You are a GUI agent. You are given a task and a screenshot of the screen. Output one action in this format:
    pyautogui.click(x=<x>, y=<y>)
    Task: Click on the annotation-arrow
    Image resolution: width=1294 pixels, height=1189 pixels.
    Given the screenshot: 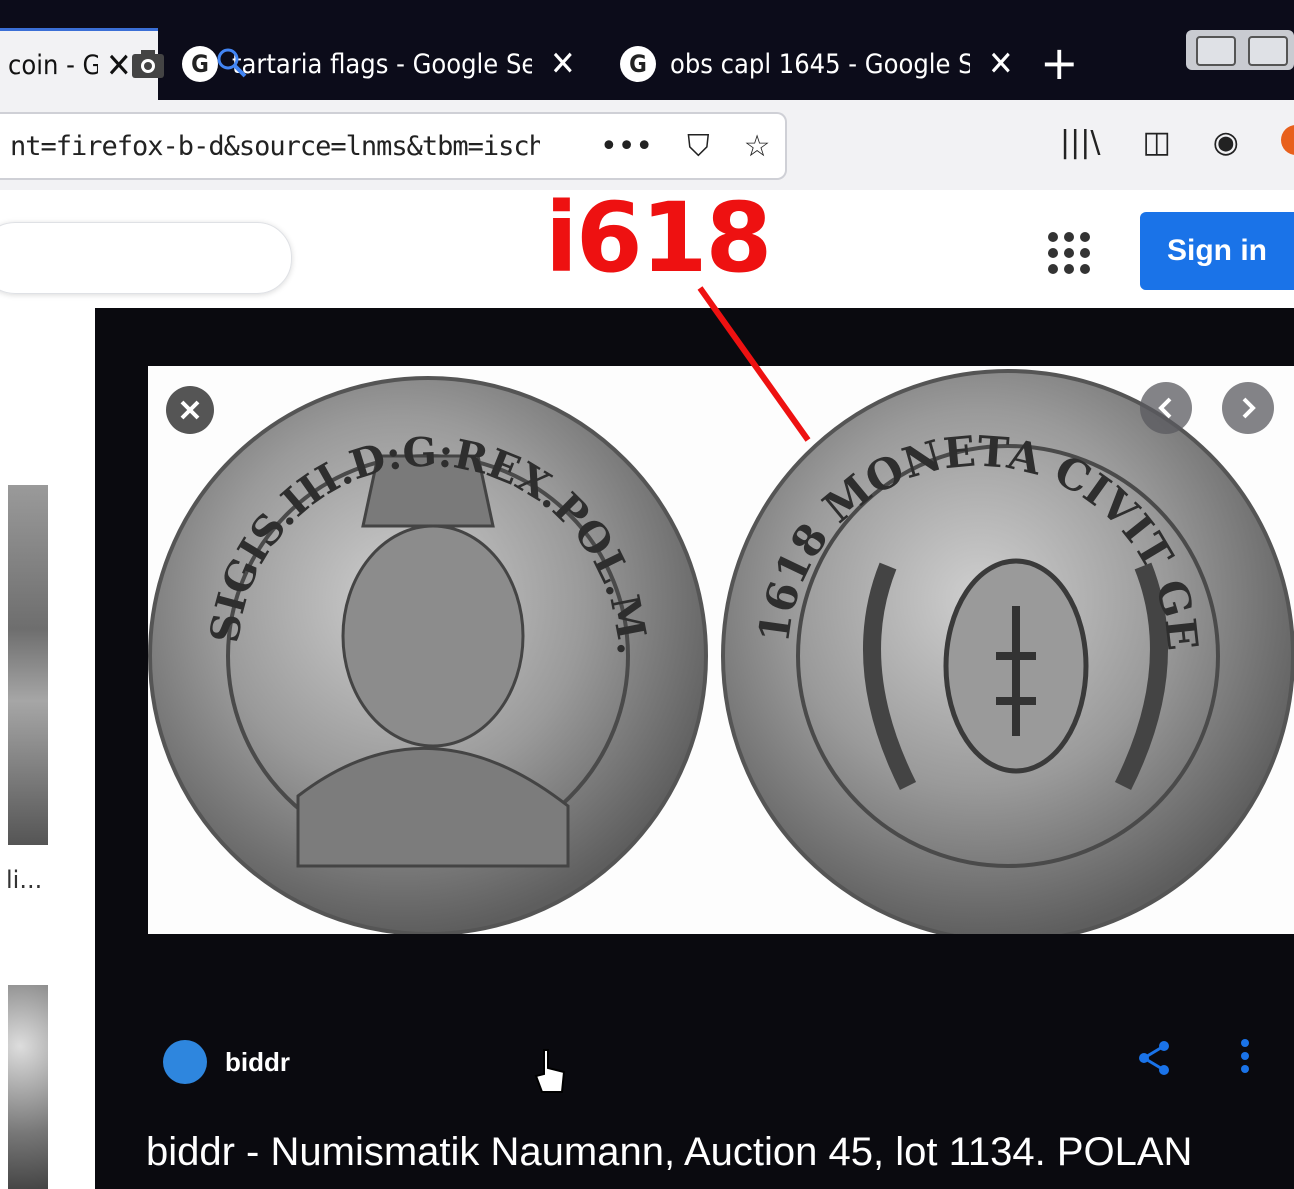 What is the action you would take?
    pyautogui.click(x=754, y=364)
    